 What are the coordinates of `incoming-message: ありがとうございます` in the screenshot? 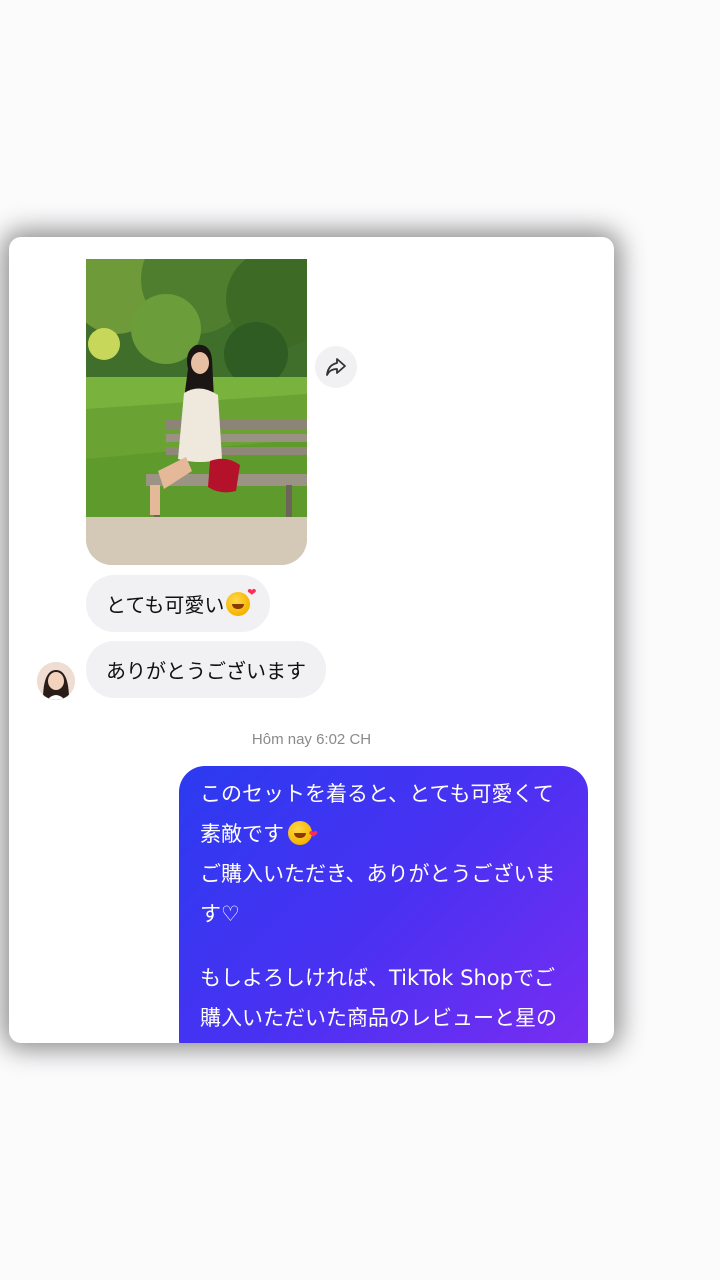 It's located at (206, 669).